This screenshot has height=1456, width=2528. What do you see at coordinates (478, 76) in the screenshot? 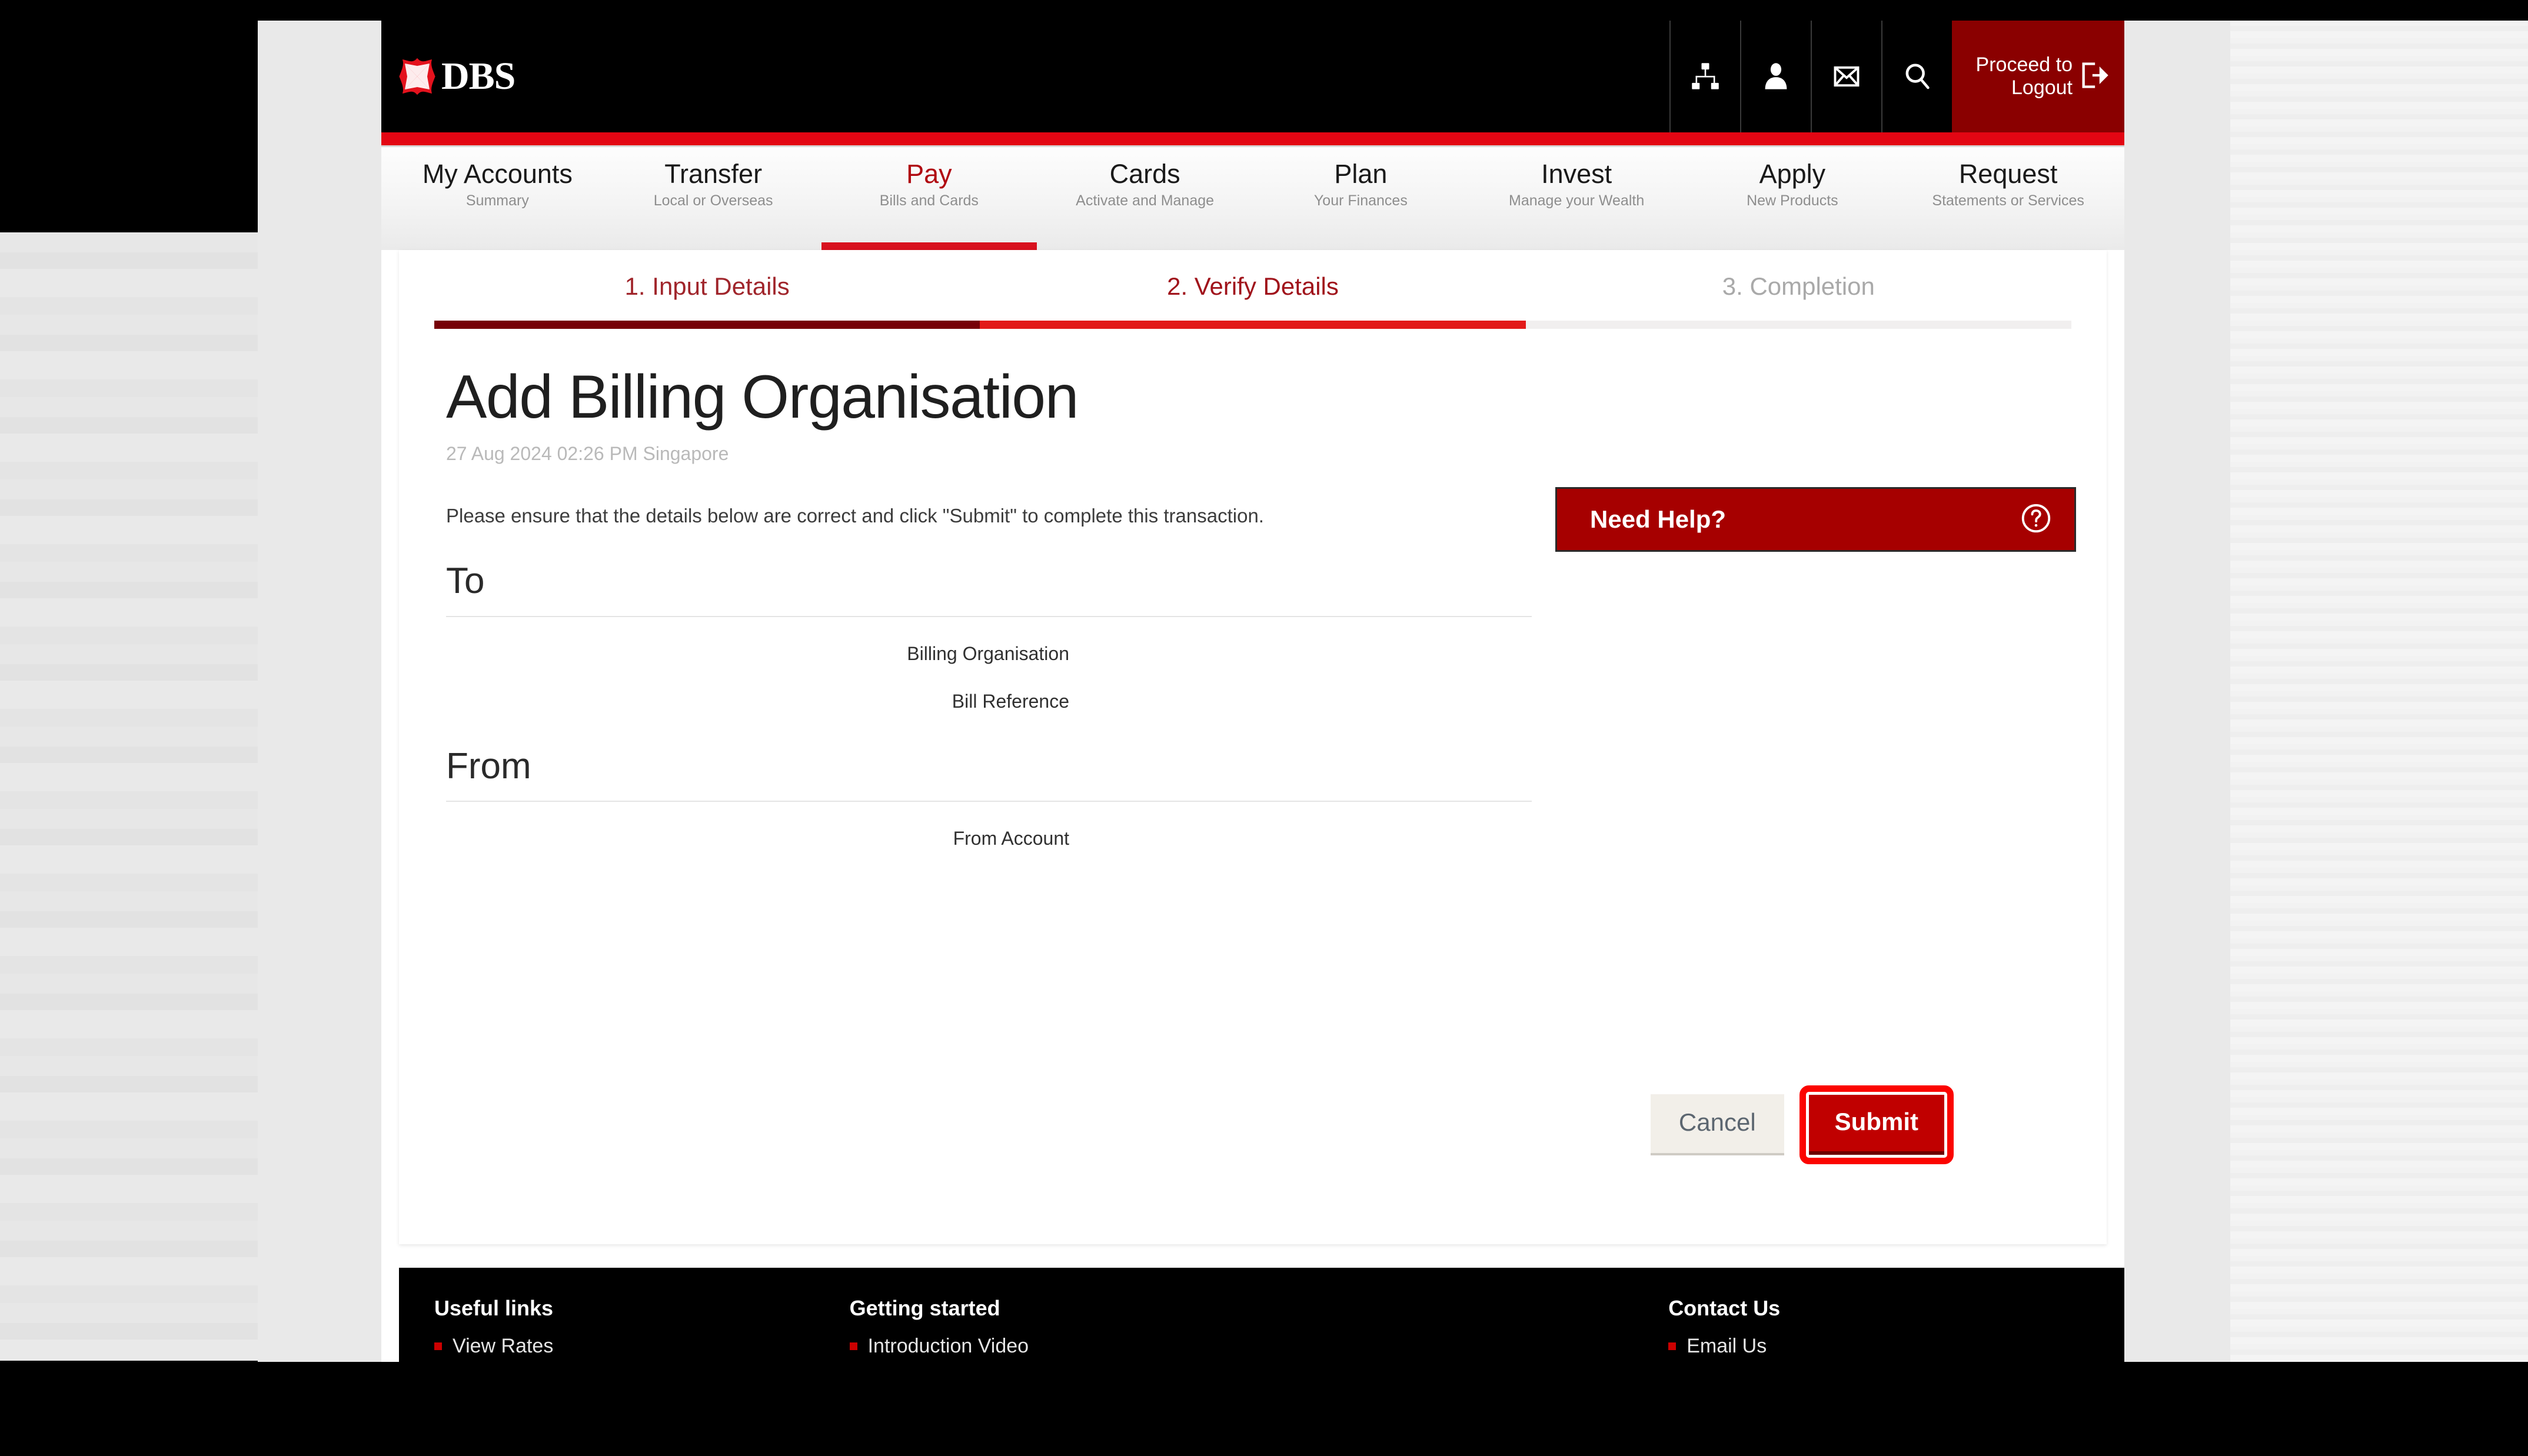
I see `dbs-logo-text: DBS` at bounding box center [478, 76].